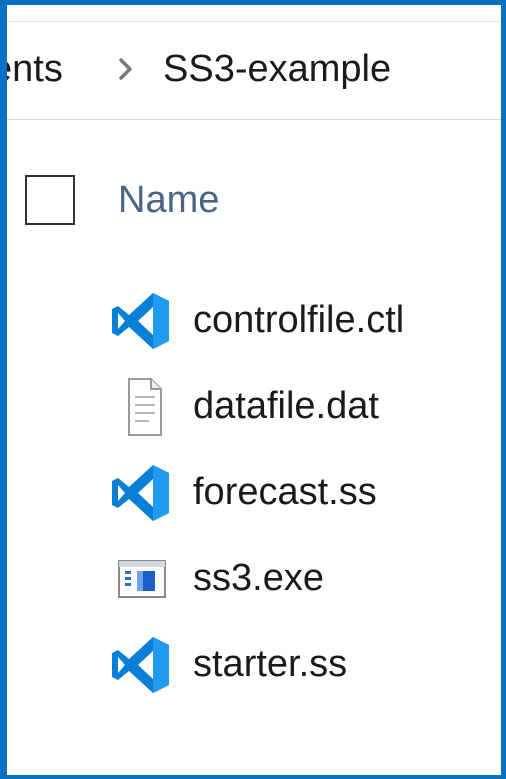 Image resolution: width=506 pixels, height=779 pixels. What do you see at coordinates (141, 579) in the screenshot?
I see `exe-icon` at bounding box center [141, 579].